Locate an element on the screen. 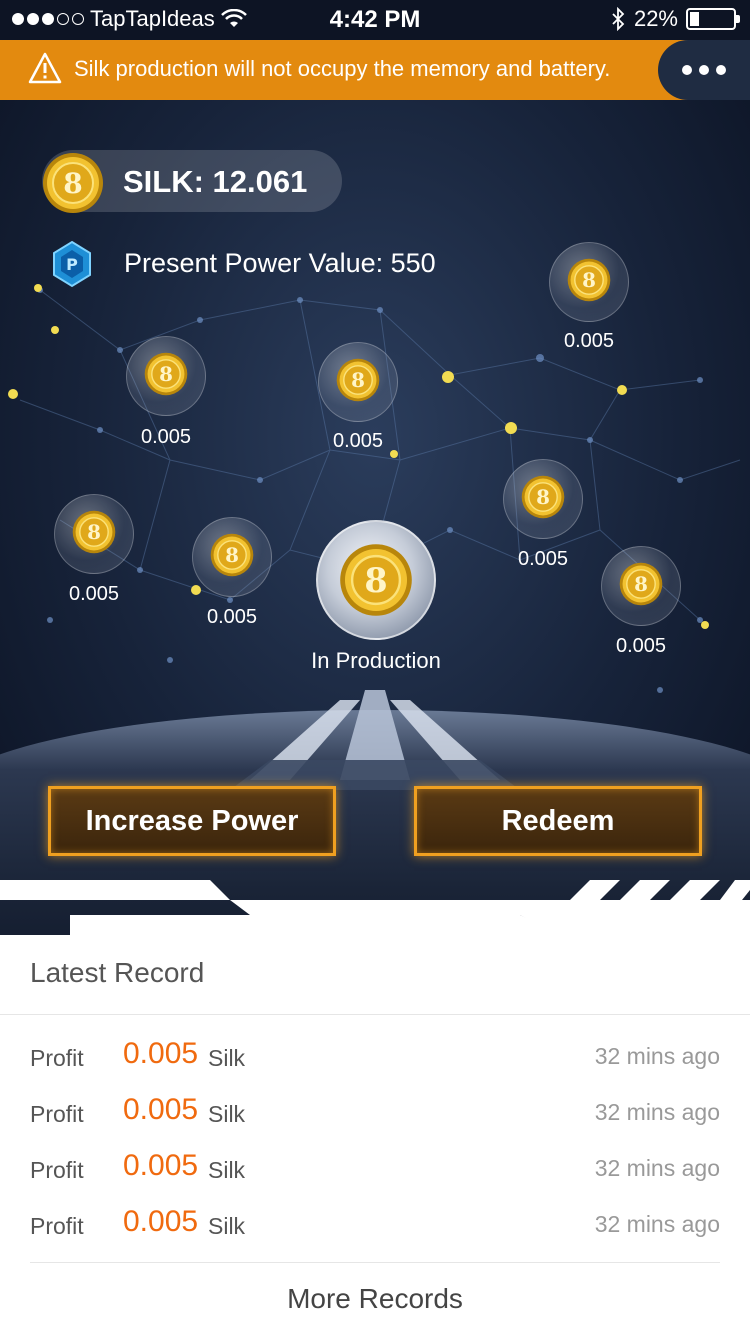  power-value: Present Power Value: 550 is located at coordinates (280, 263).